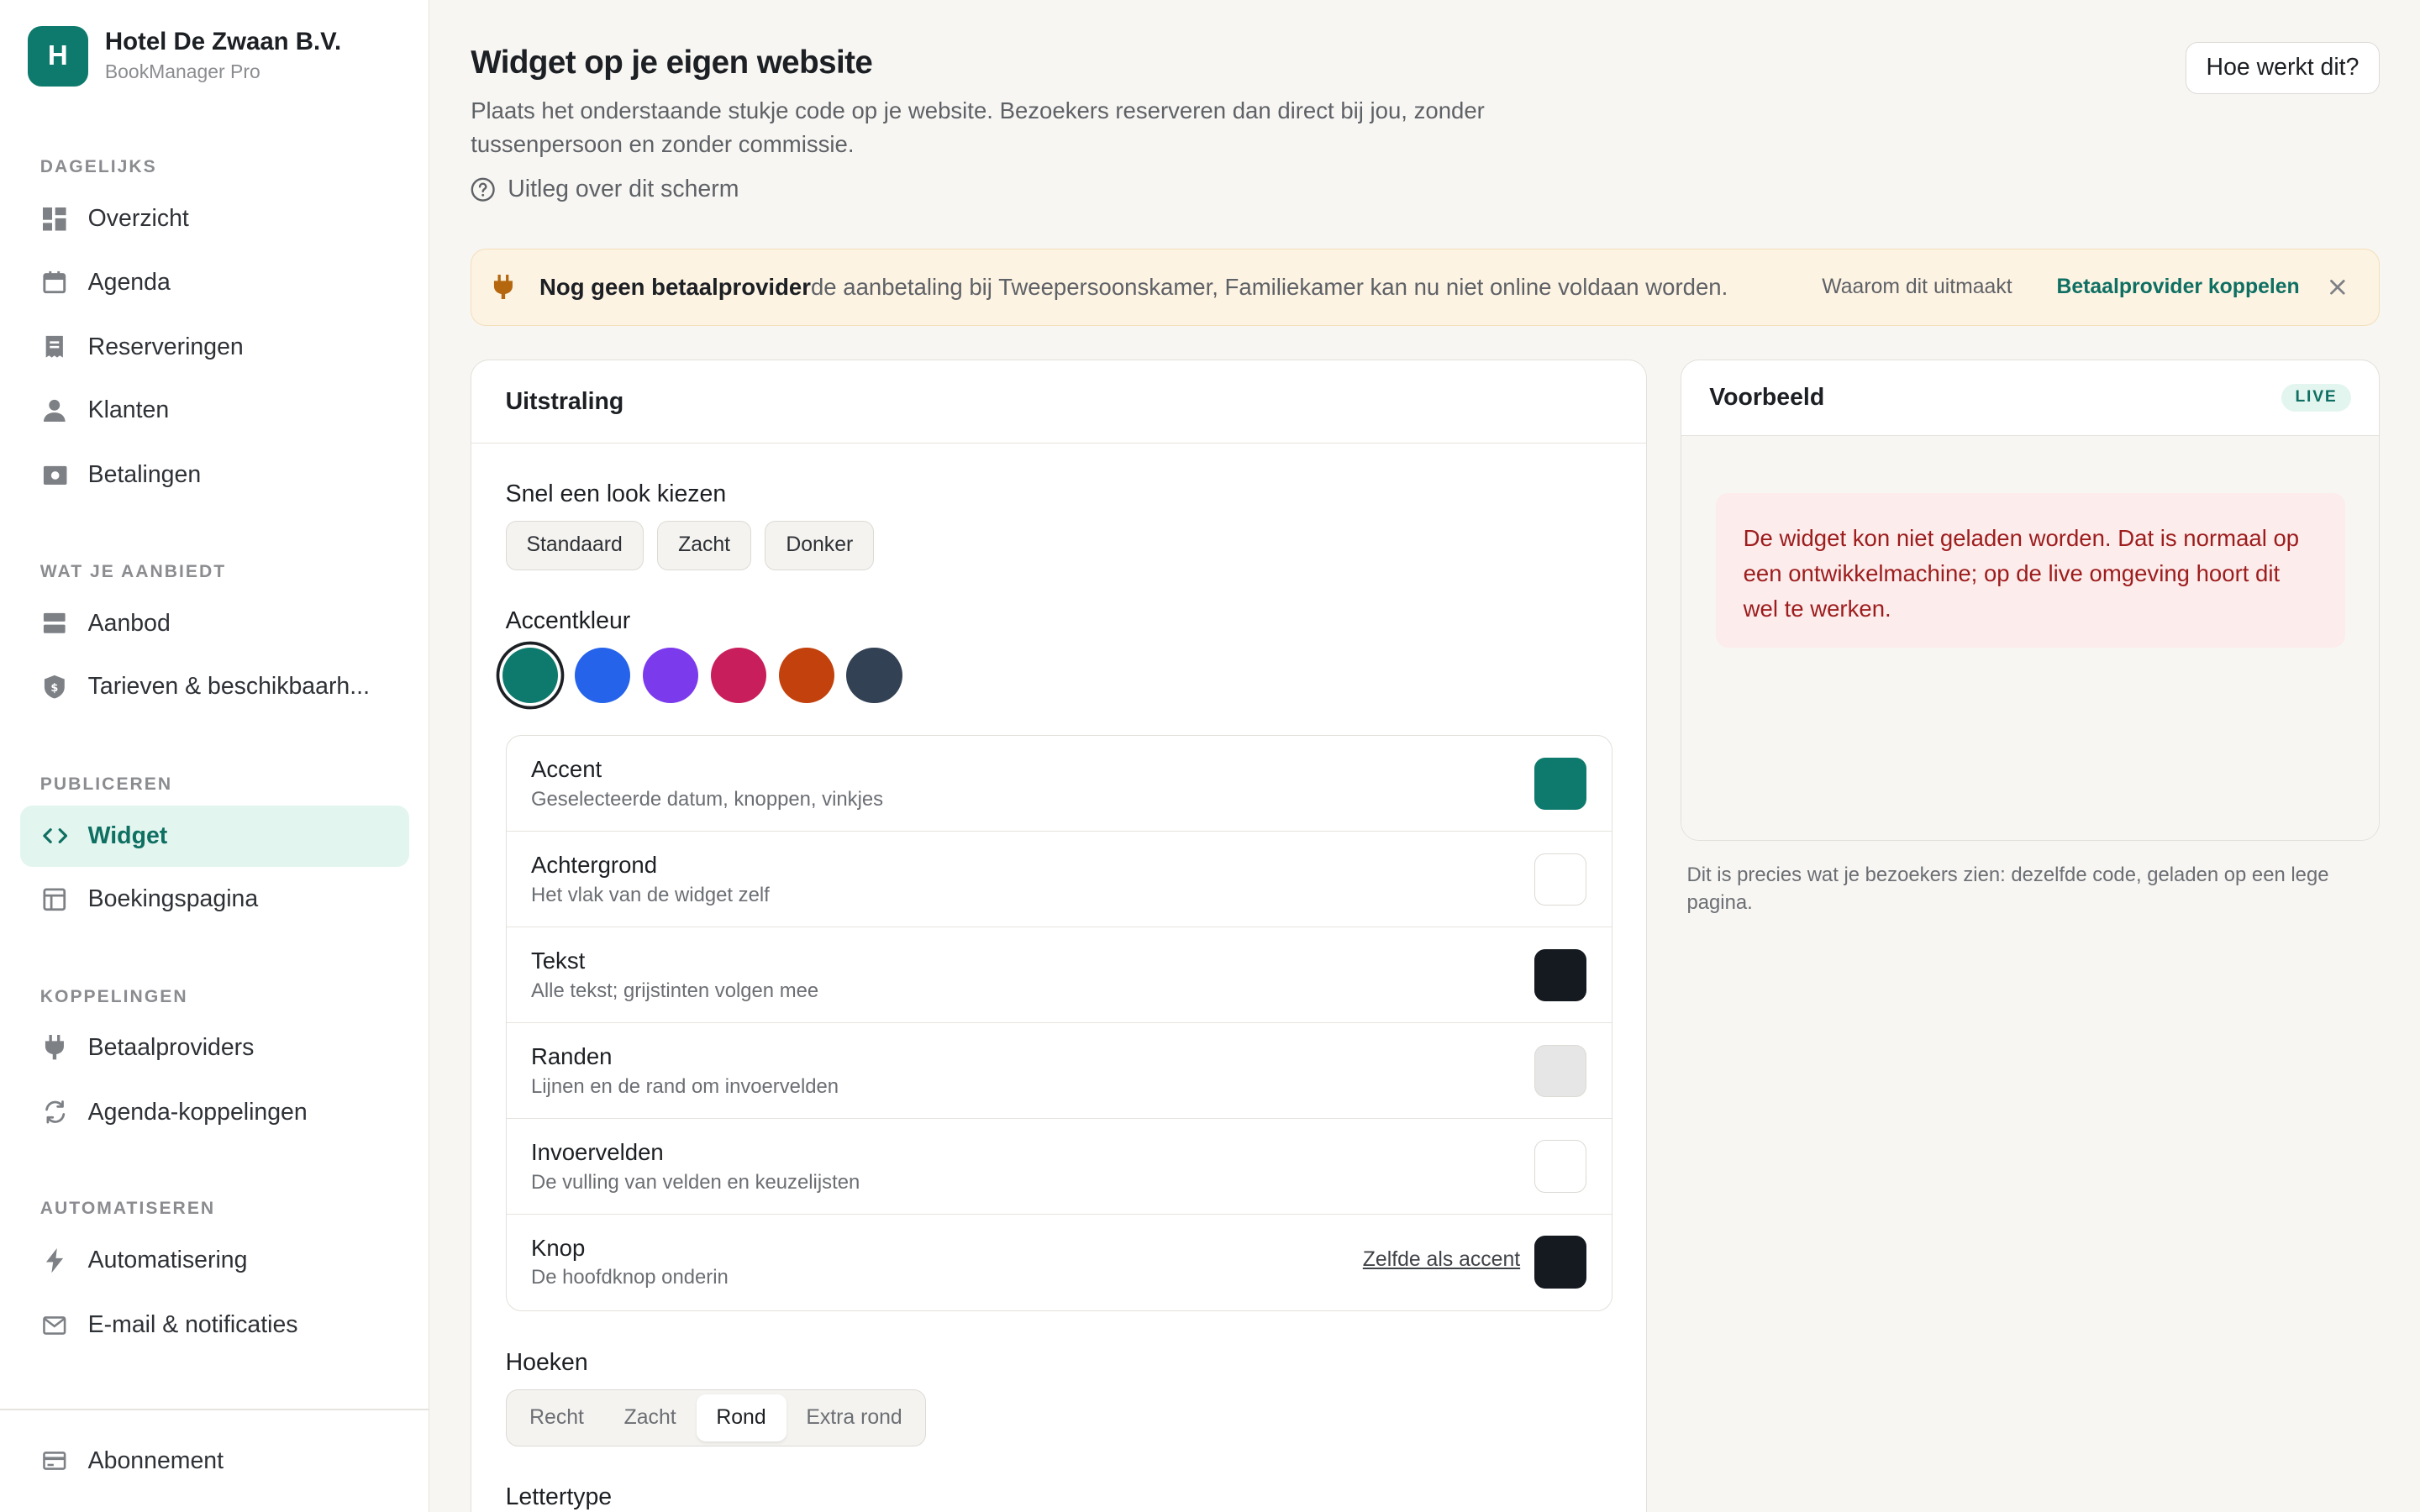 Image resolution: width=2420 pixels, height=1512 pixels. I want to click on accent-swatch-slate, so click(874, 675).